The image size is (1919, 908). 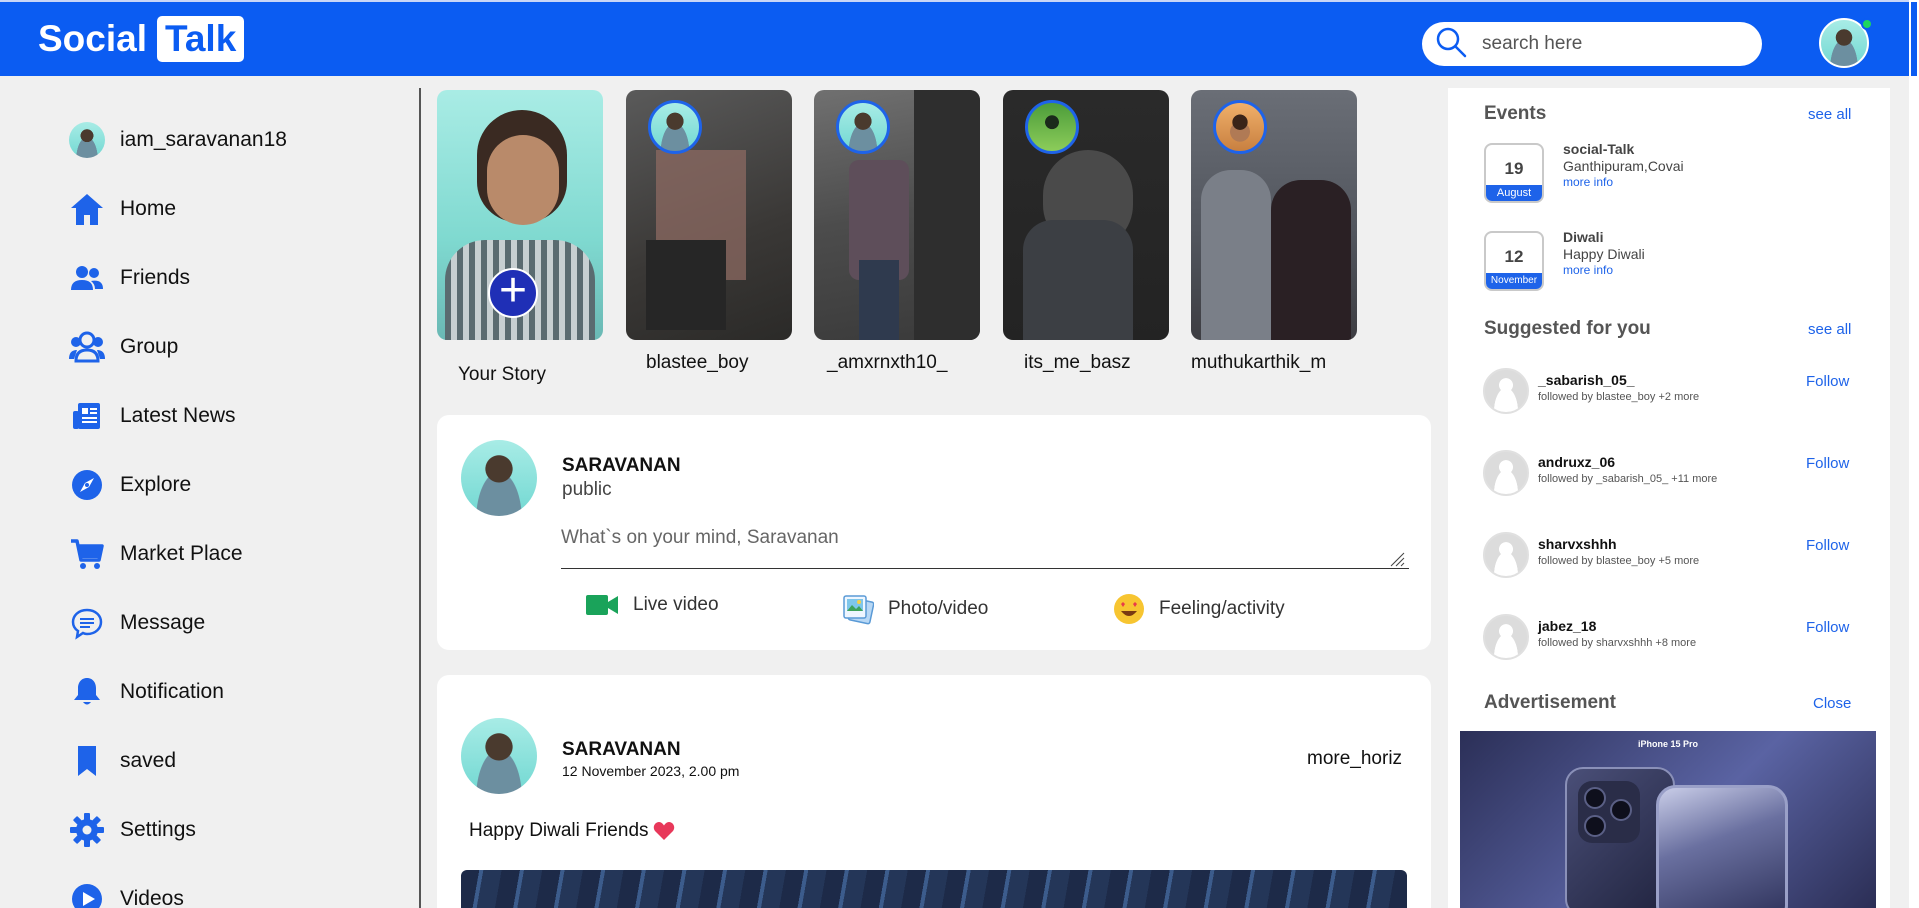 What do you see at coordinates (1354, 759) in the screenshot?
I see `post-menu-button: more_horiz` at bounding box center [1354, 759].